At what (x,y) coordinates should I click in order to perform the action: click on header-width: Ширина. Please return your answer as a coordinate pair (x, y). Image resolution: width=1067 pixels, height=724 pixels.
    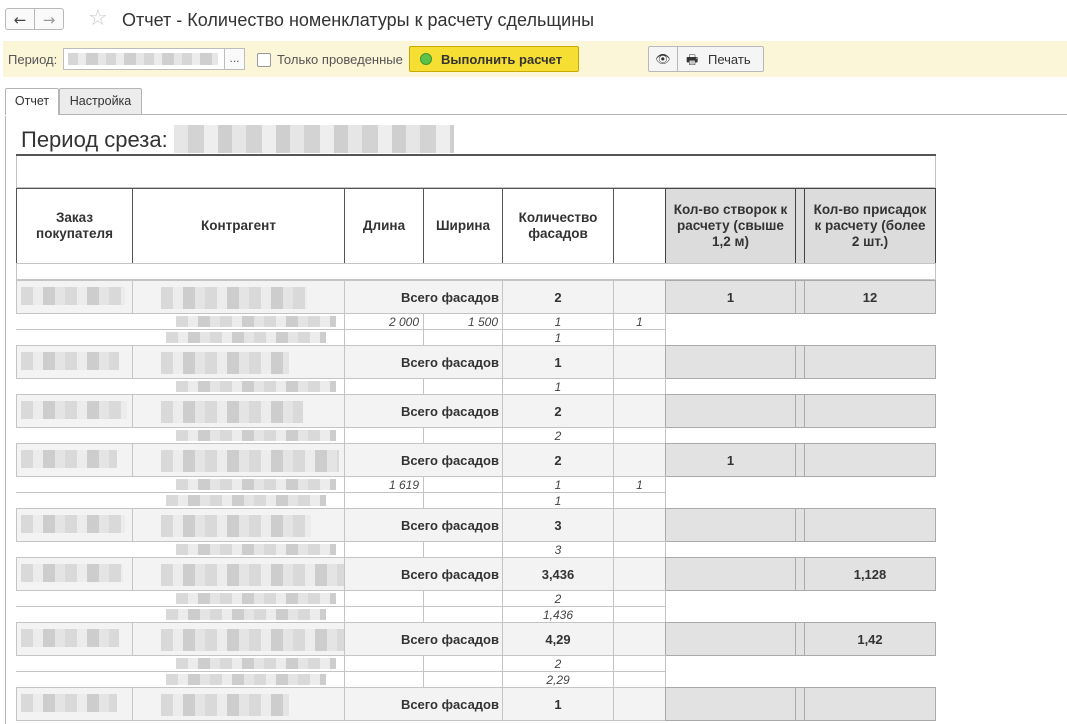
    Looking at the image, I should click on (463, 226).